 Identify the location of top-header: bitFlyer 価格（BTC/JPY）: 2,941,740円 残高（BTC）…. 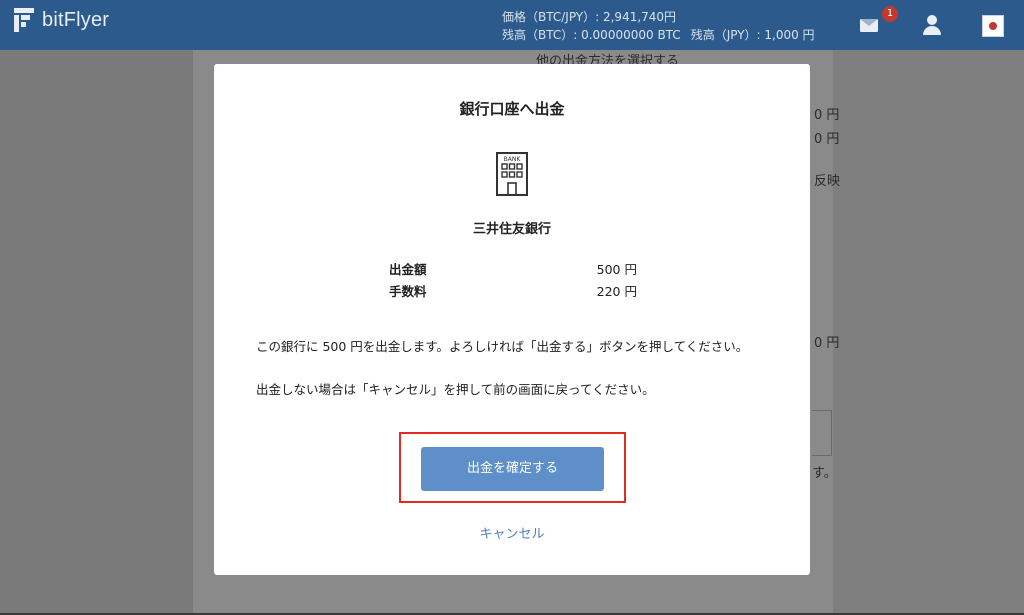
(512, 25).